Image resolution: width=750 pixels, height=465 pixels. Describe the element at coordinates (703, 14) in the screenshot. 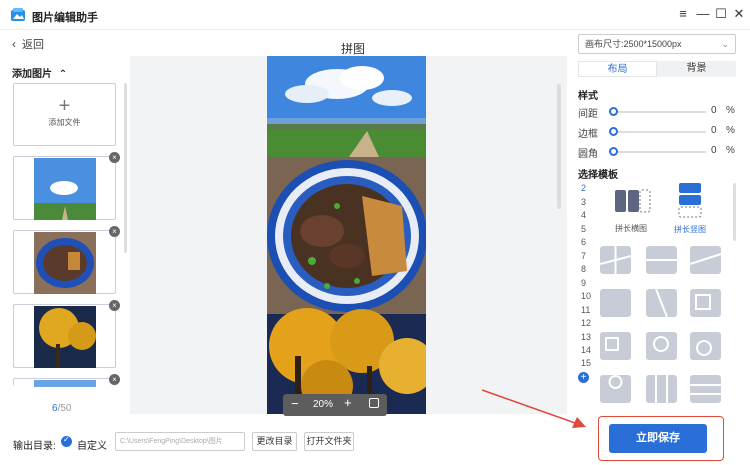

I see `minimize-icon: —` at that location.